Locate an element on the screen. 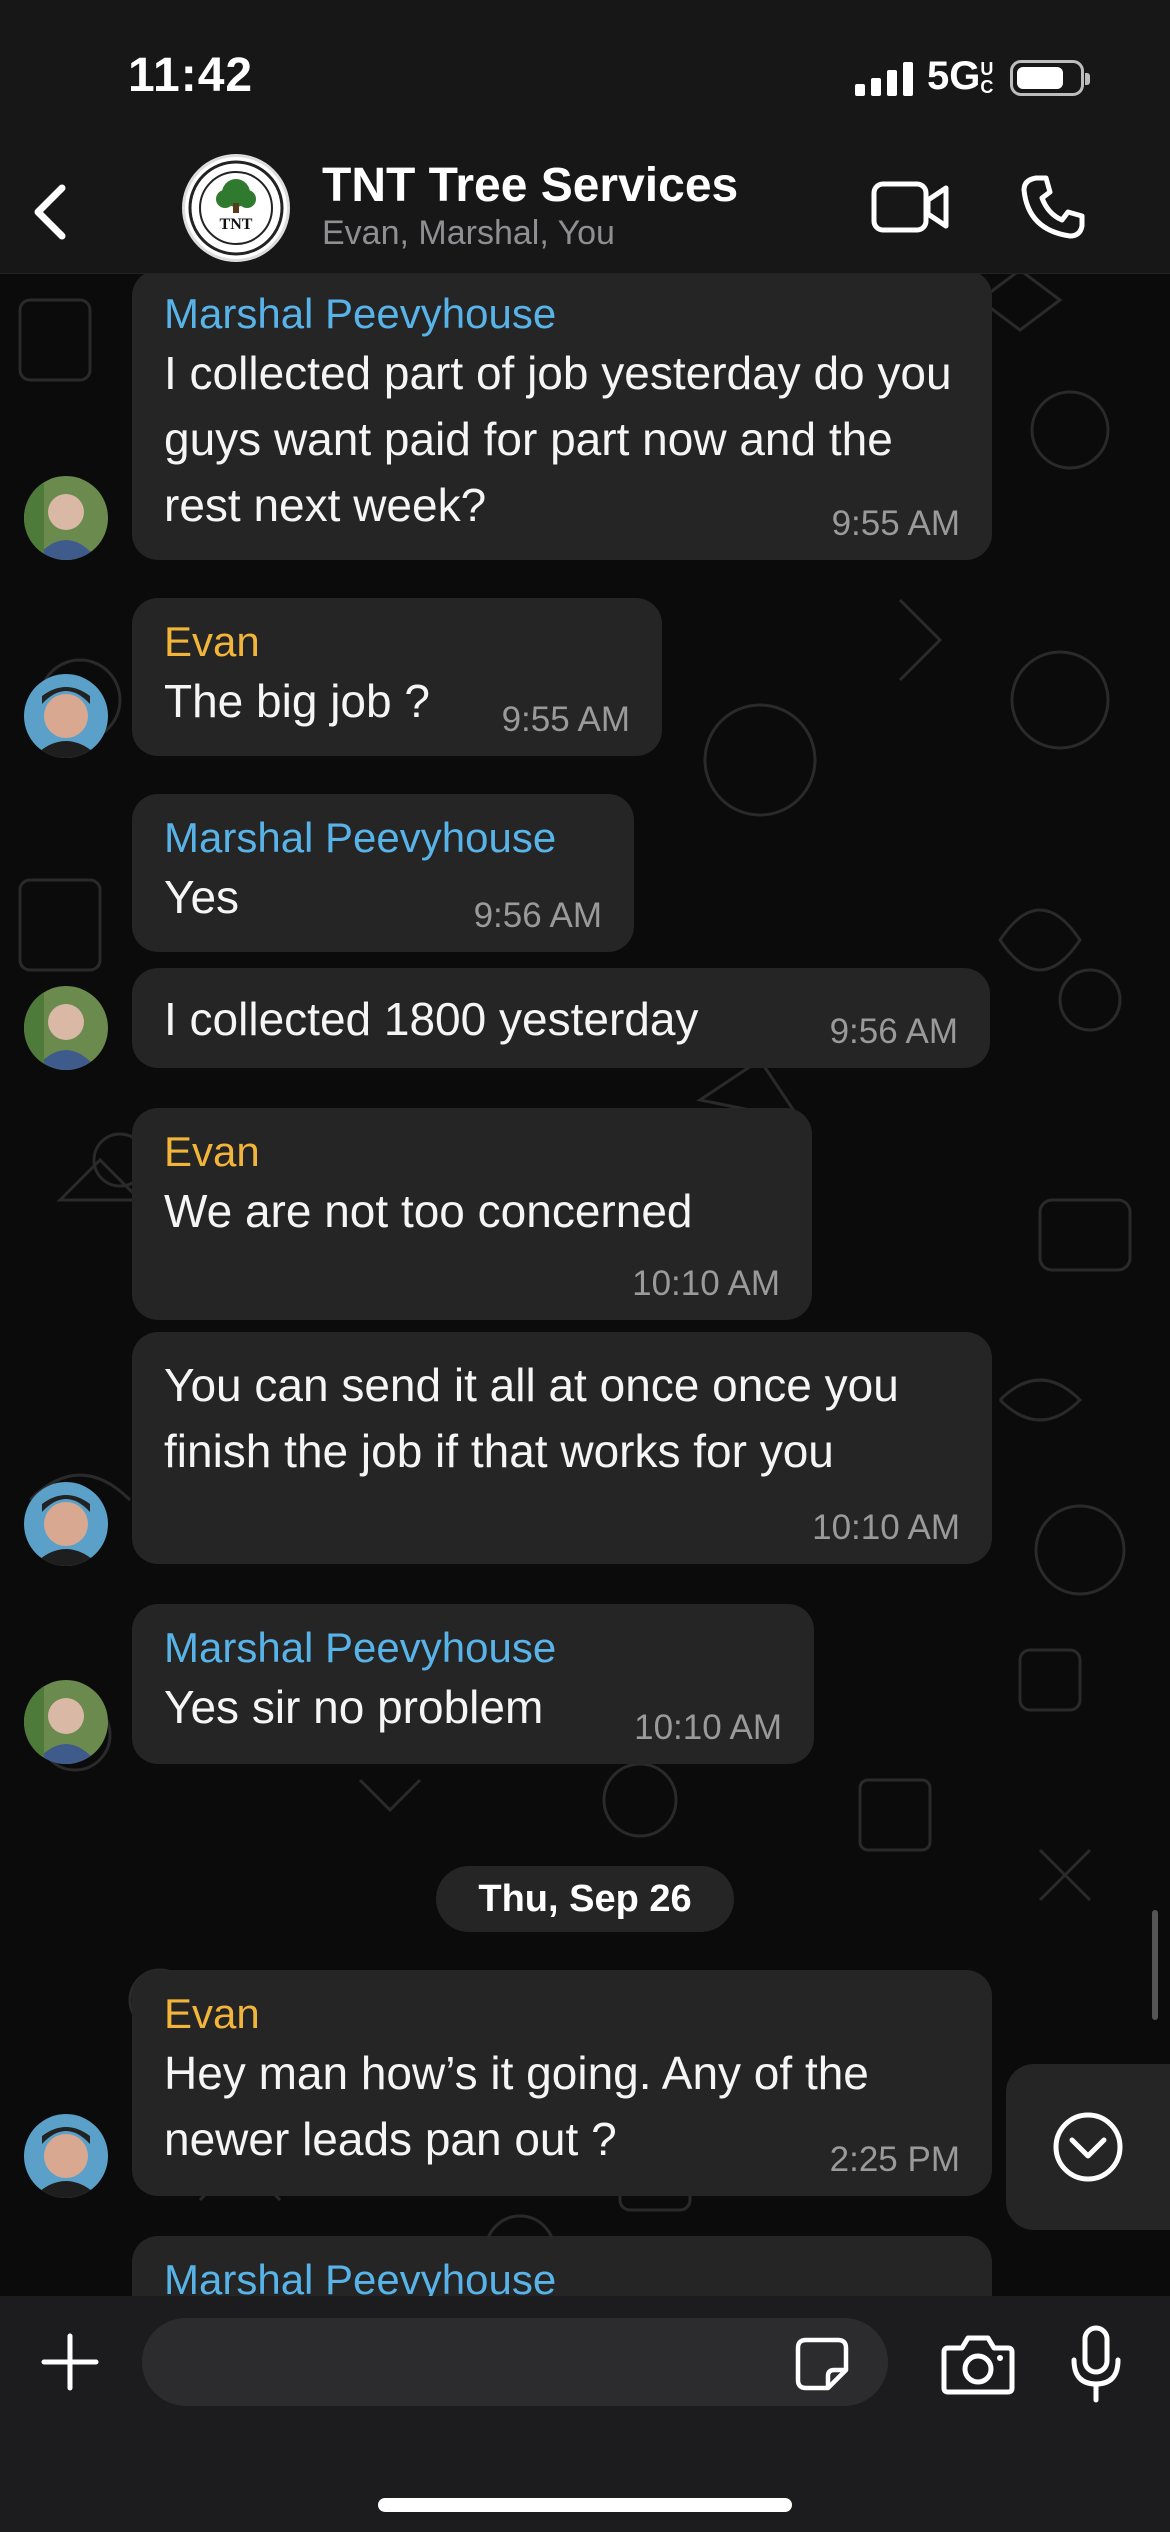 This screenshot has width=1170, height=2532. voice-message-button is located at coordinates (1096, 2364).